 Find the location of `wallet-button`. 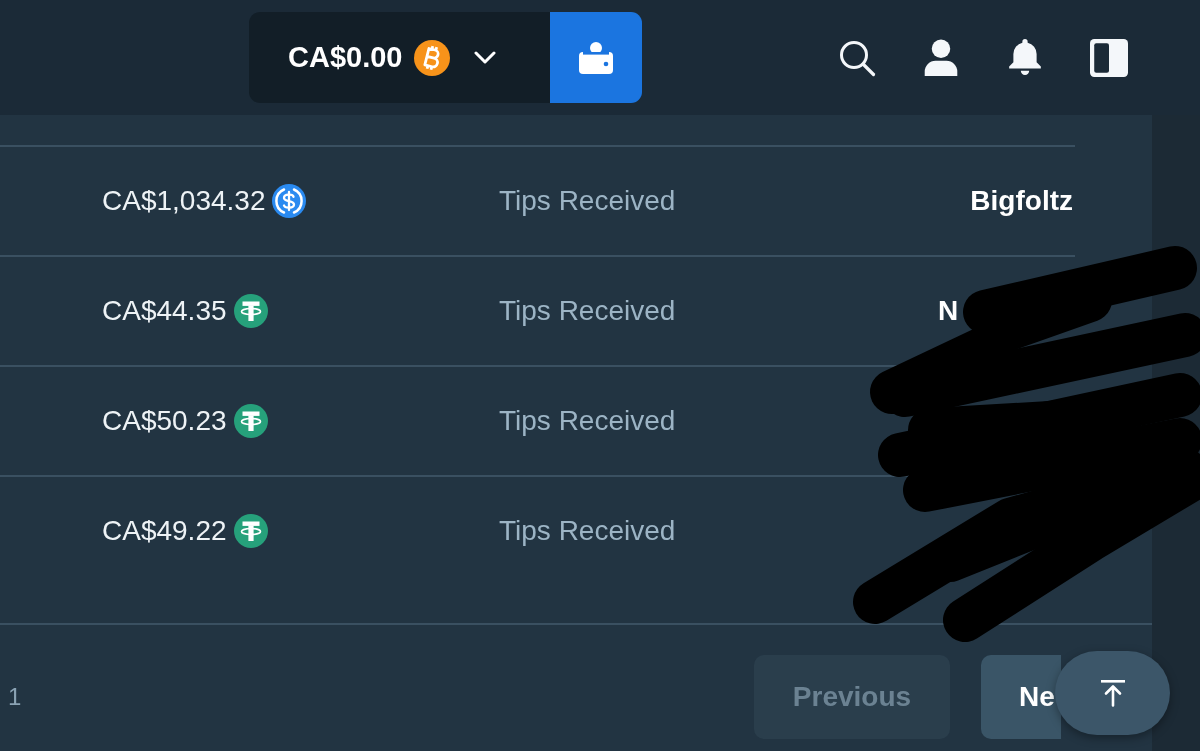

wallet-button is located at coordinates (596, 57).